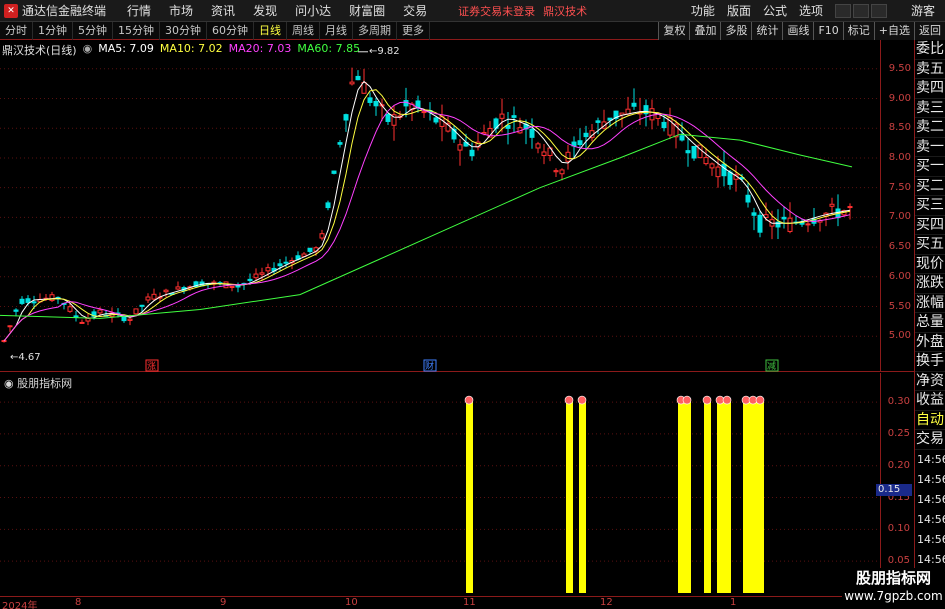  Describe the element at coordinates (705, 31) in the screenshot. I see `tool-button-1: 叠加` at that location.